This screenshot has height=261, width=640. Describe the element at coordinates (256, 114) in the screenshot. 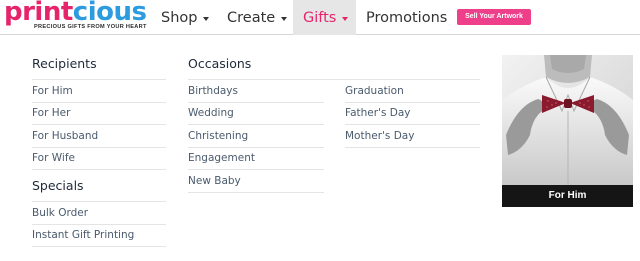

I see `menu-item-wedding: Wedding` at that location.